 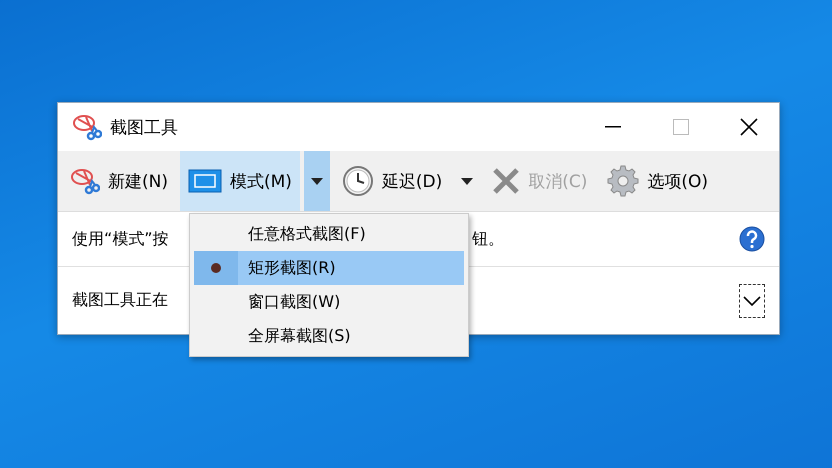 What do you see at coordinates (488, 239) in the screenshot?
I see `hint-text: 钮。` at bounding box center [488, 239].